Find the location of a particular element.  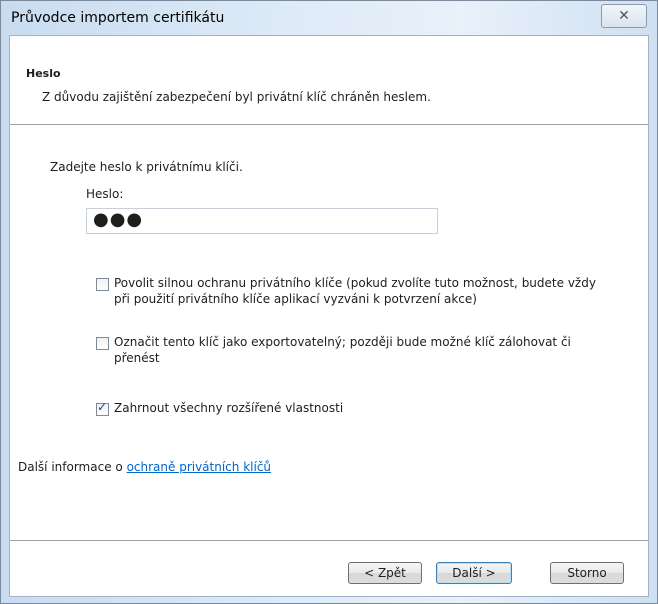

close-icon: ✕ is located at coordinates (624, 16).